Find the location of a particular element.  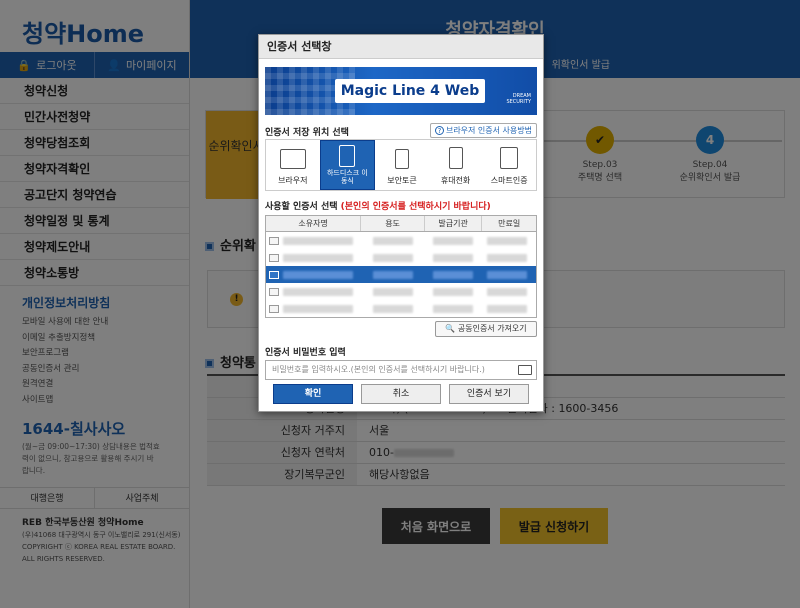

column-header: 용도 is located at coordinates (393, 223).